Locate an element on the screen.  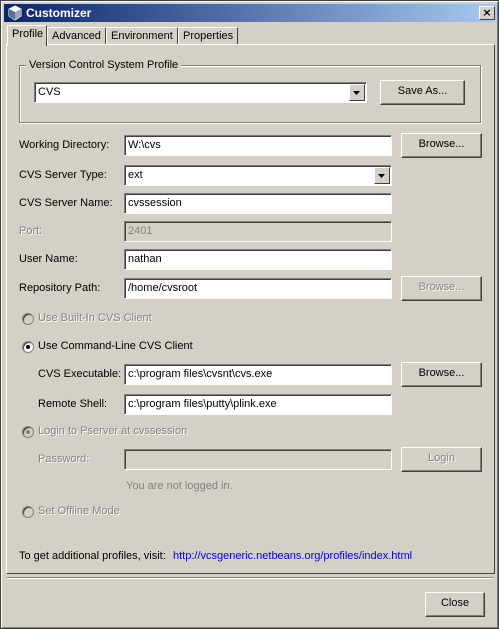
remote-shell-label: Remote Shell: is located at coordinates (73, 404).